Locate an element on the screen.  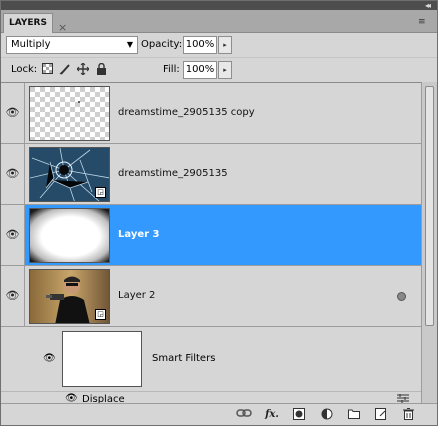
lock-fill-row: Lock: Fill: 100% ▸ is located at coordinates (219, 69).